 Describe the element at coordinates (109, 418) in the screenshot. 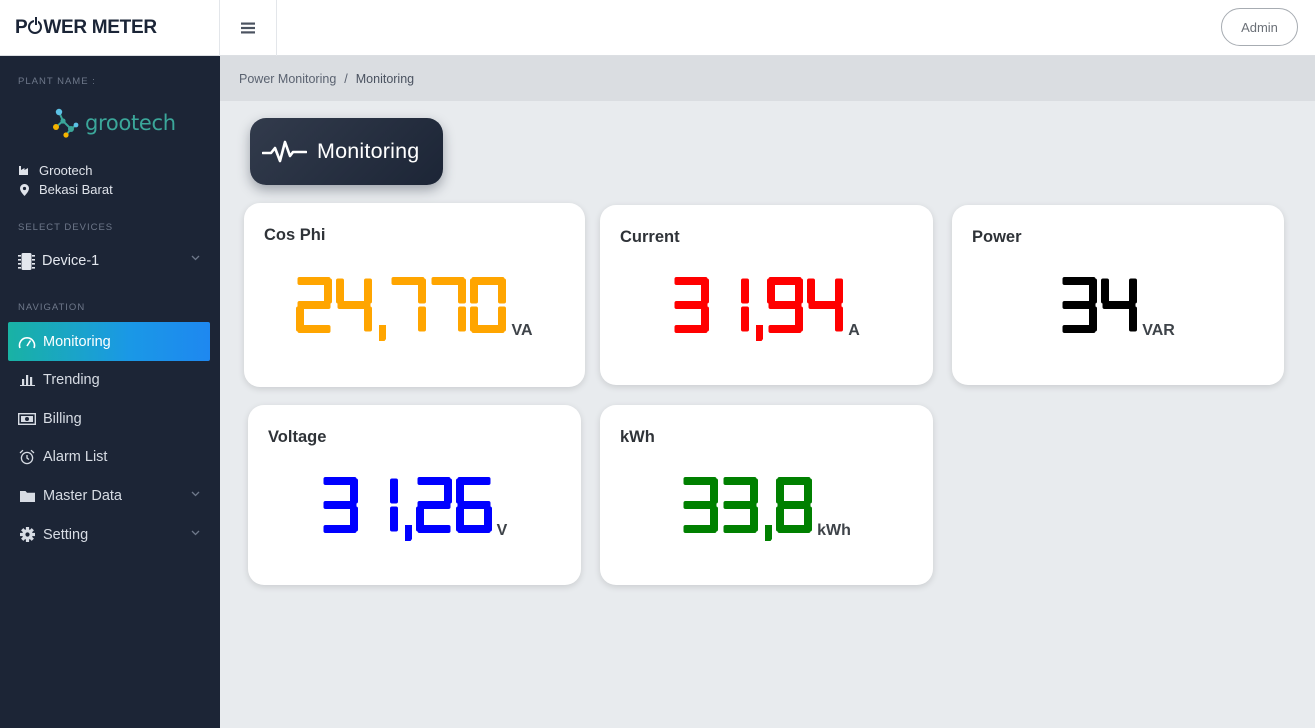

I see `nav-billing: Billing` at that location.